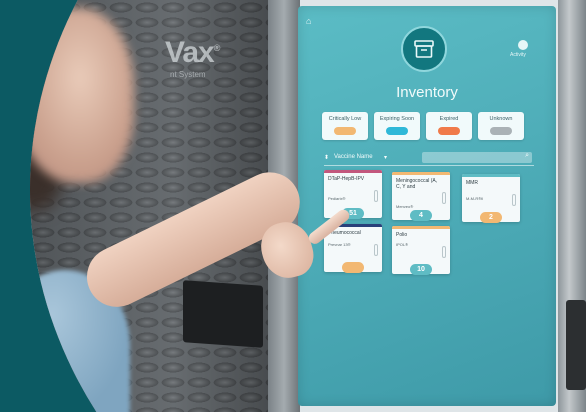  Describe the element at coordinates (518, 55) in the screenshot. I see `activity-label: Activity` at that location.